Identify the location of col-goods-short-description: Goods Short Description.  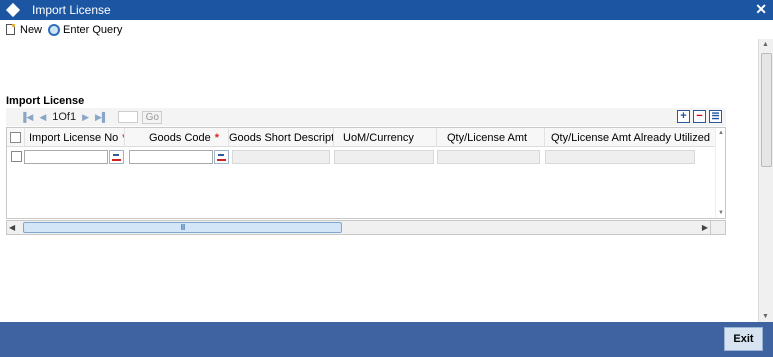
(281, 137).